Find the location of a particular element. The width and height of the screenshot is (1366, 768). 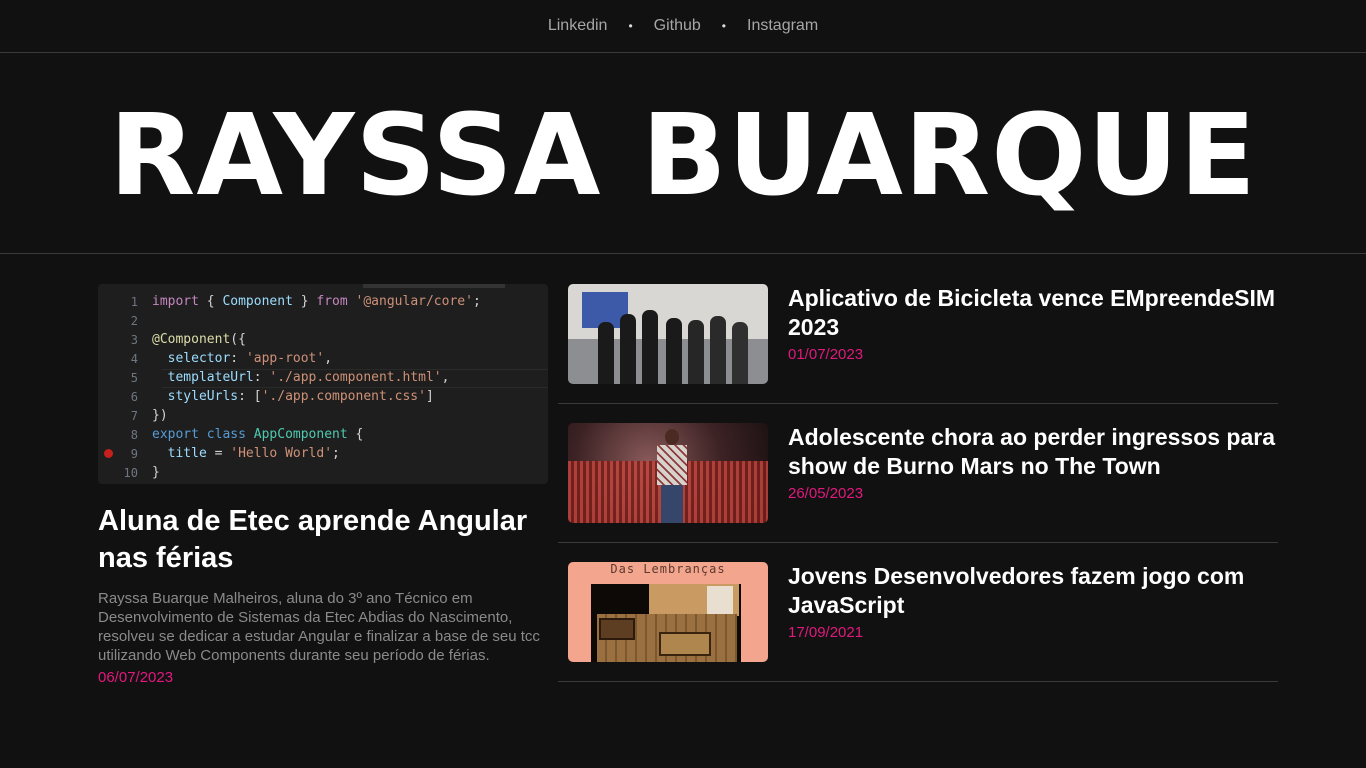

top-nav: Linkedin • Github • Instagram is located at coordinates (683, 26).